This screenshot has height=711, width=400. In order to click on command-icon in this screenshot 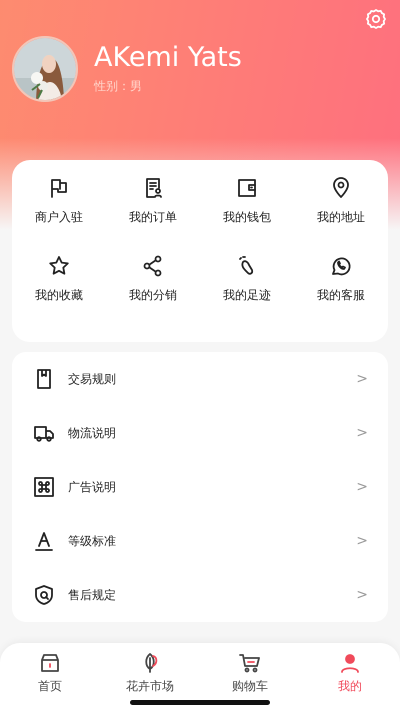, I will do `click(44, 487)`.